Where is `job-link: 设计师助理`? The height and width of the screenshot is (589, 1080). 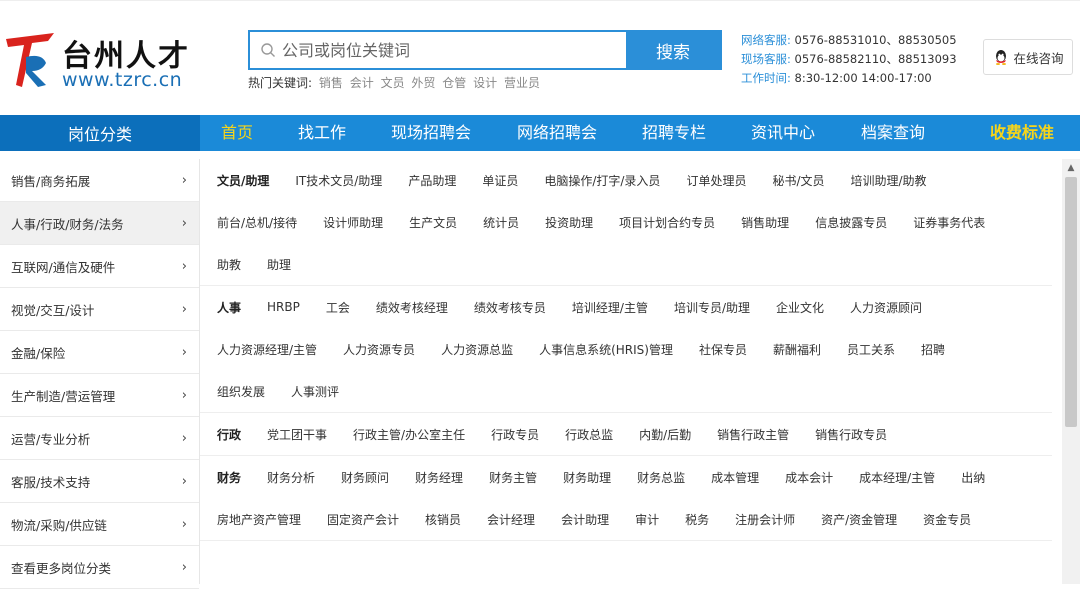
job-link: 设计师助理 is located at coordinates (353, 222).